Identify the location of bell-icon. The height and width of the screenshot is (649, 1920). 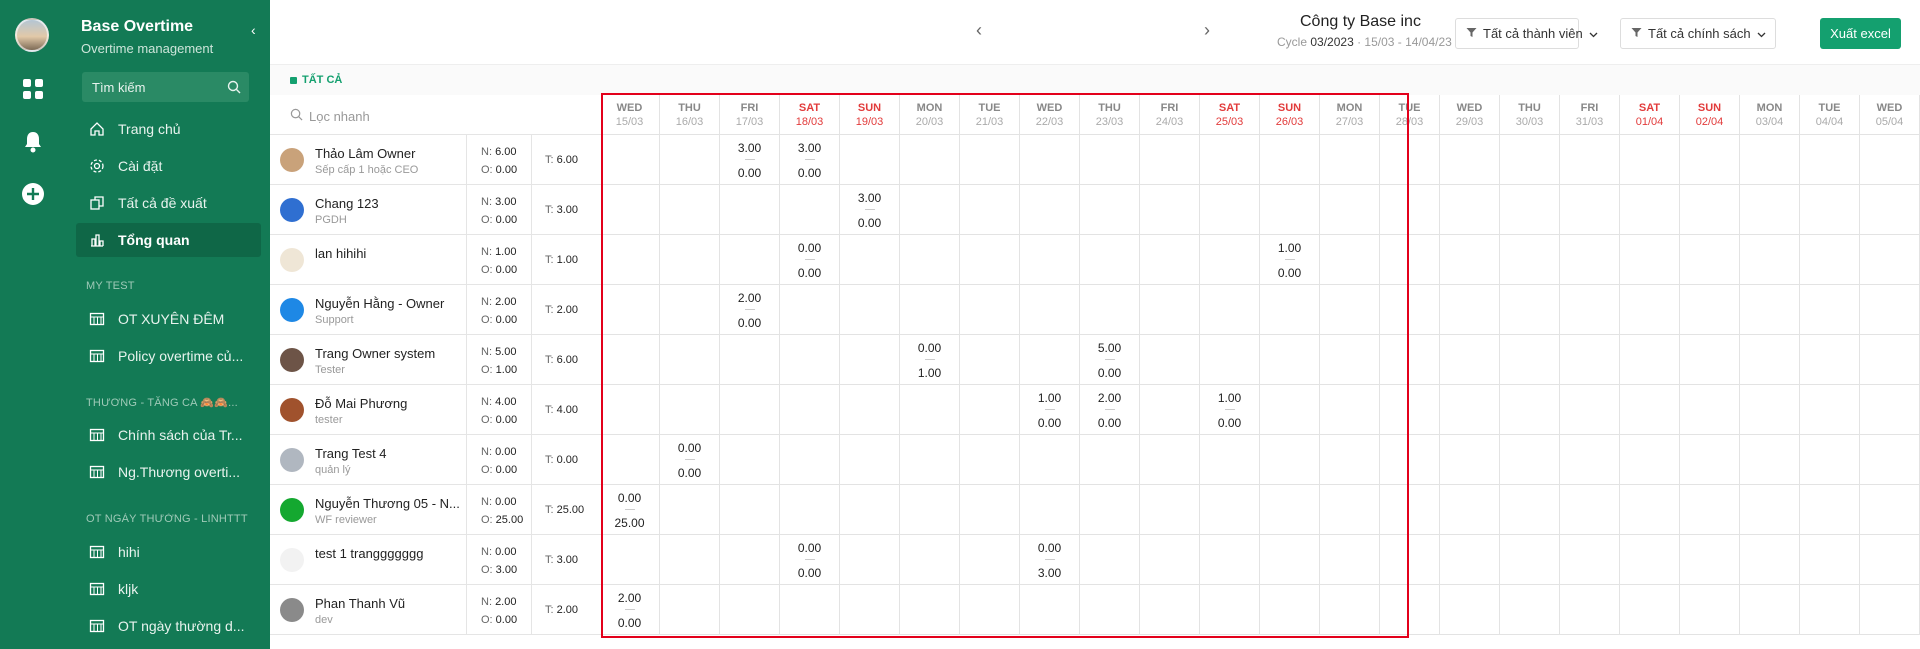
(33, 142).